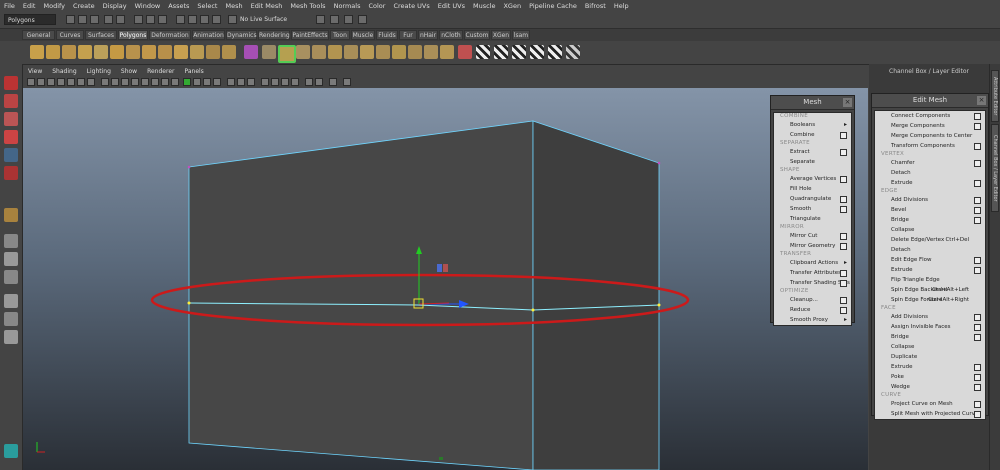 The width and height of the screenshot is (1000, 470). Describe the element at coordinates (812, 135) in the screenshot. I see `menu-item-combine: Combine` at that location.